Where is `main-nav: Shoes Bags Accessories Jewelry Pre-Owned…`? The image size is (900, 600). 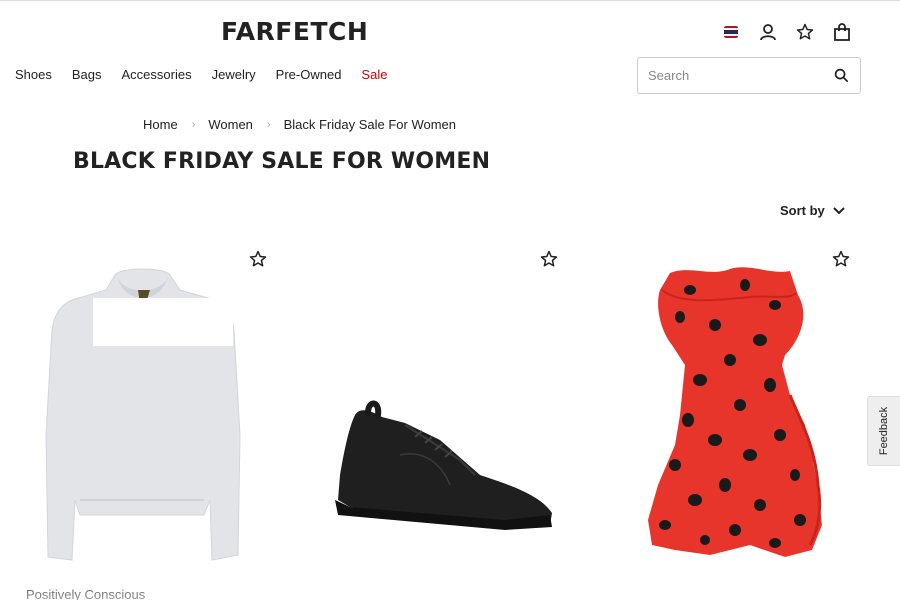 main-nav: Shoes Bags Accessories Jewelry Pre-Owned… is located at coordinates (201, 74).